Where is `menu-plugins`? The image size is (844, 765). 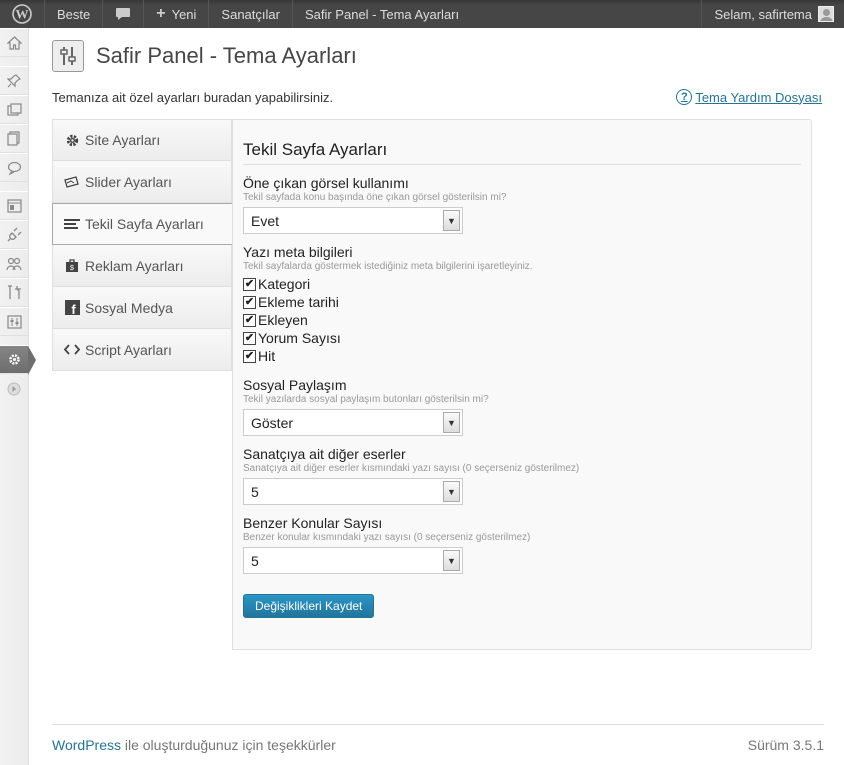 menu-plugins is located at coordinates (14, 234).